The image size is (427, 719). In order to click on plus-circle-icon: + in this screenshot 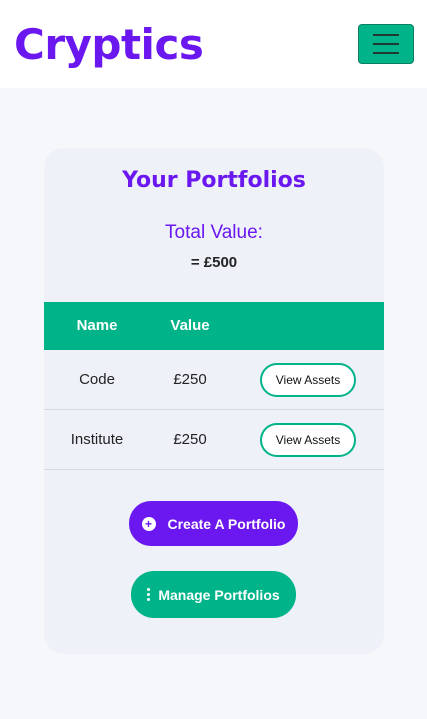, I will do `click(148, 523)`.